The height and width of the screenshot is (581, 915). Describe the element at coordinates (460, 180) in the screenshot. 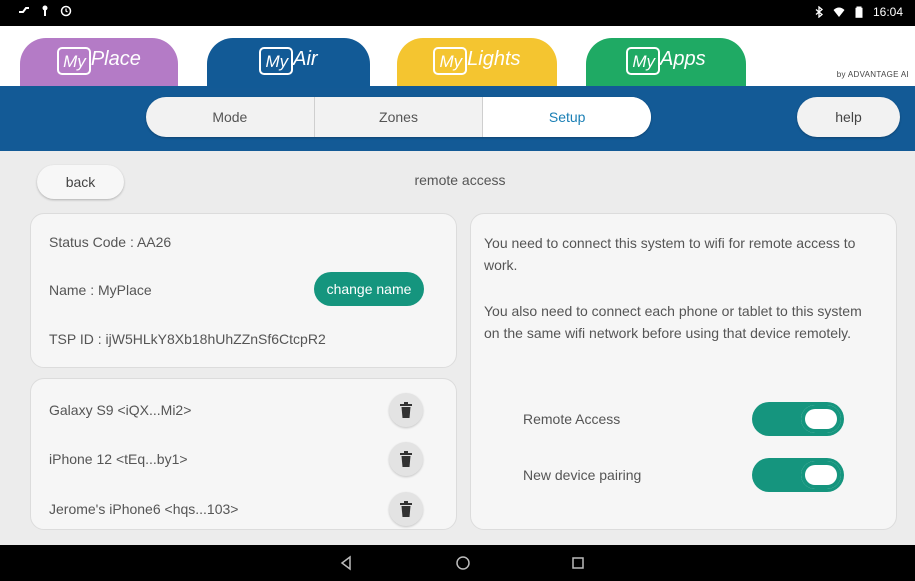

I see `page-title: remote access` at that location.